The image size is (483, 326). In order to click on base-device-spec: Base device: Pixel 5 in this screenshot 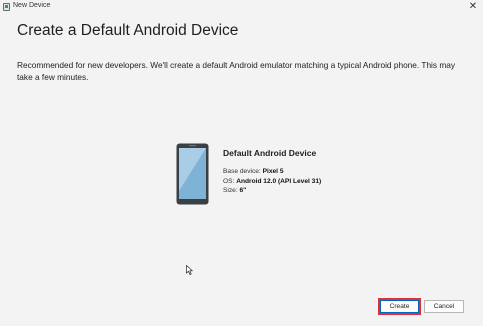, I will do `click(253, 171)`.